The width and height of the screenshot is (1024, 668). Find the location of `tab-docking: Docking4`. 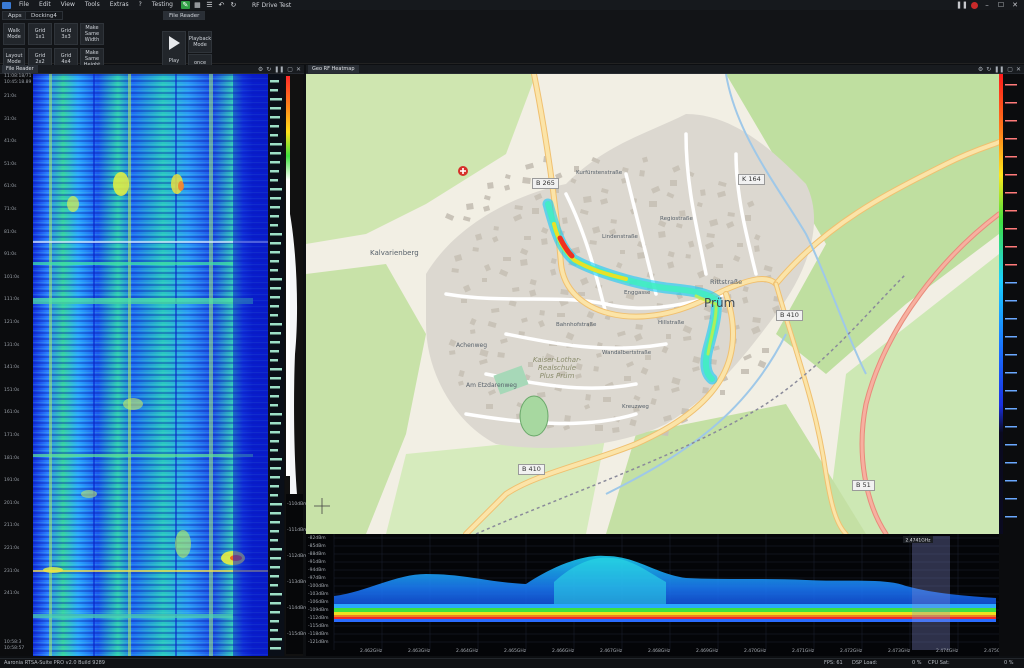

tab-docking: Docking4 is located at coordinates (44, 15).